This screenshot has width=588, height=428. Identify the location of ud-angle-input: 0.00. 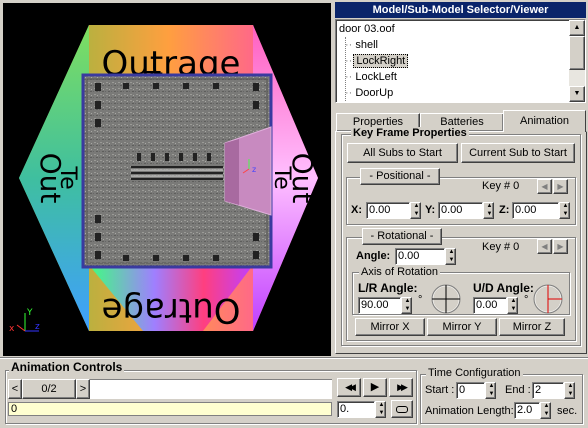
(490, 305).